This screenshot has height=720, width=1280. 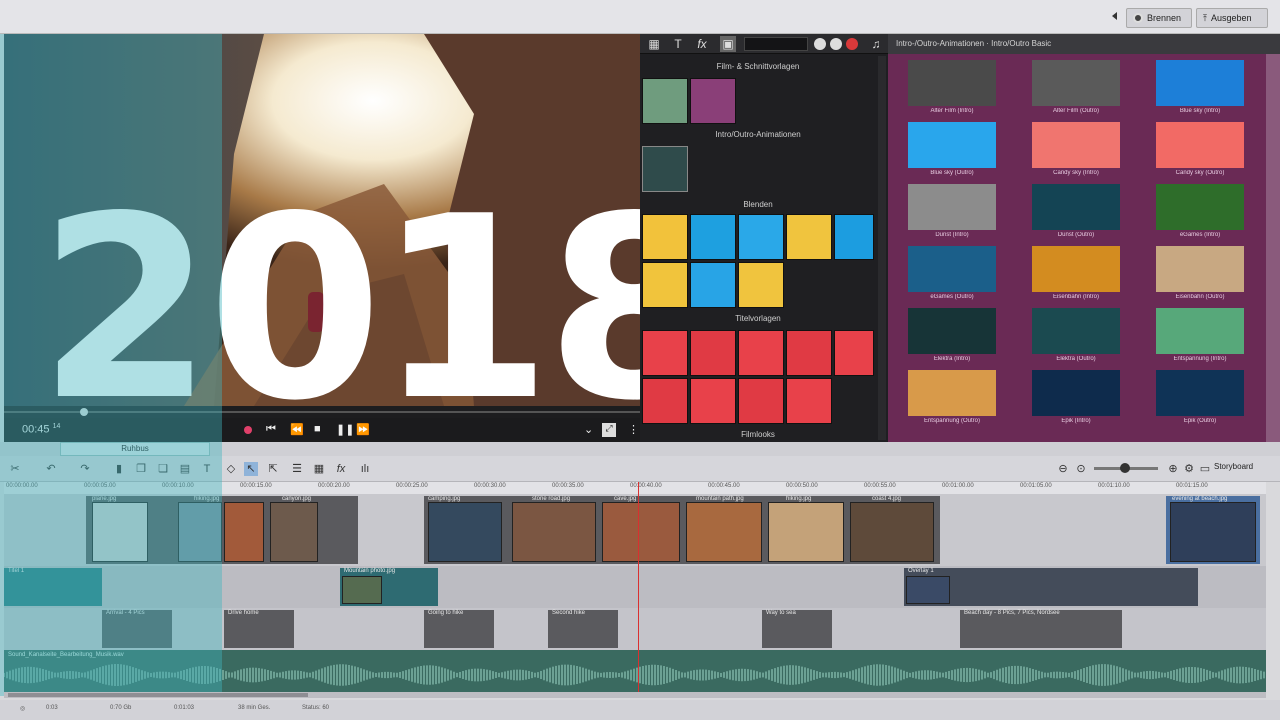 What do you see at coordinates (797, 629) in the screenshot?
I see `title-clip: Way to sea` at bounding box center [797, 629].